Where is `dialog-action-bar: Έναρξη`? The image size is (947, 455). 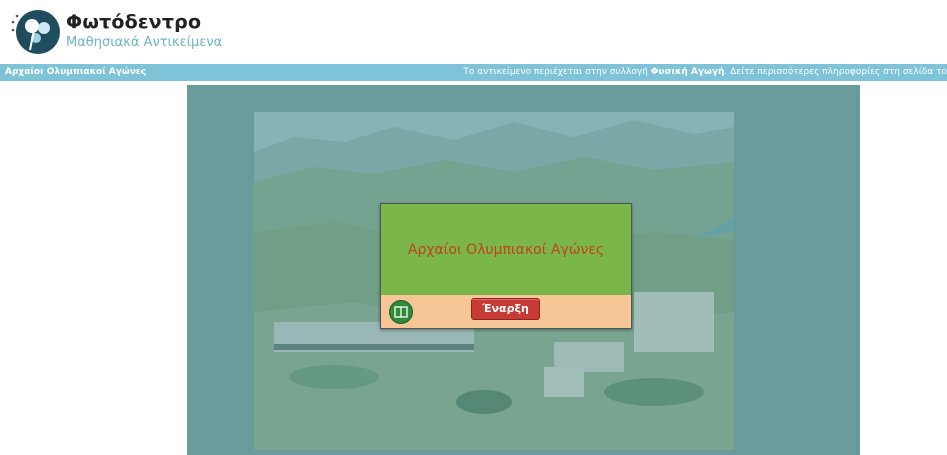 dialog-action-bar: Έναρξη is located at coordinates (506, 311).